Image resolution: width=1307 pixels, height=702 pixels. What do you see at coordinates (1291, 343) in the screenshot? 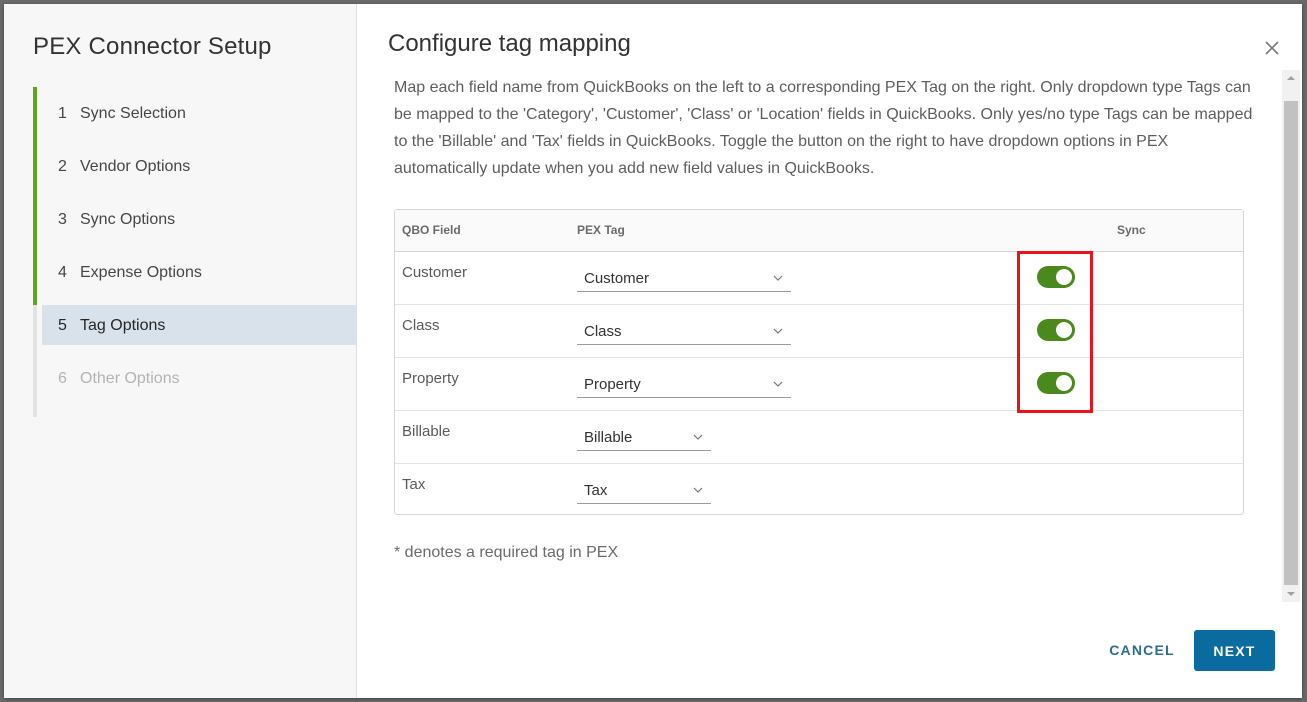
I see `scroll-thumb` at bounding box center [1291, 343].